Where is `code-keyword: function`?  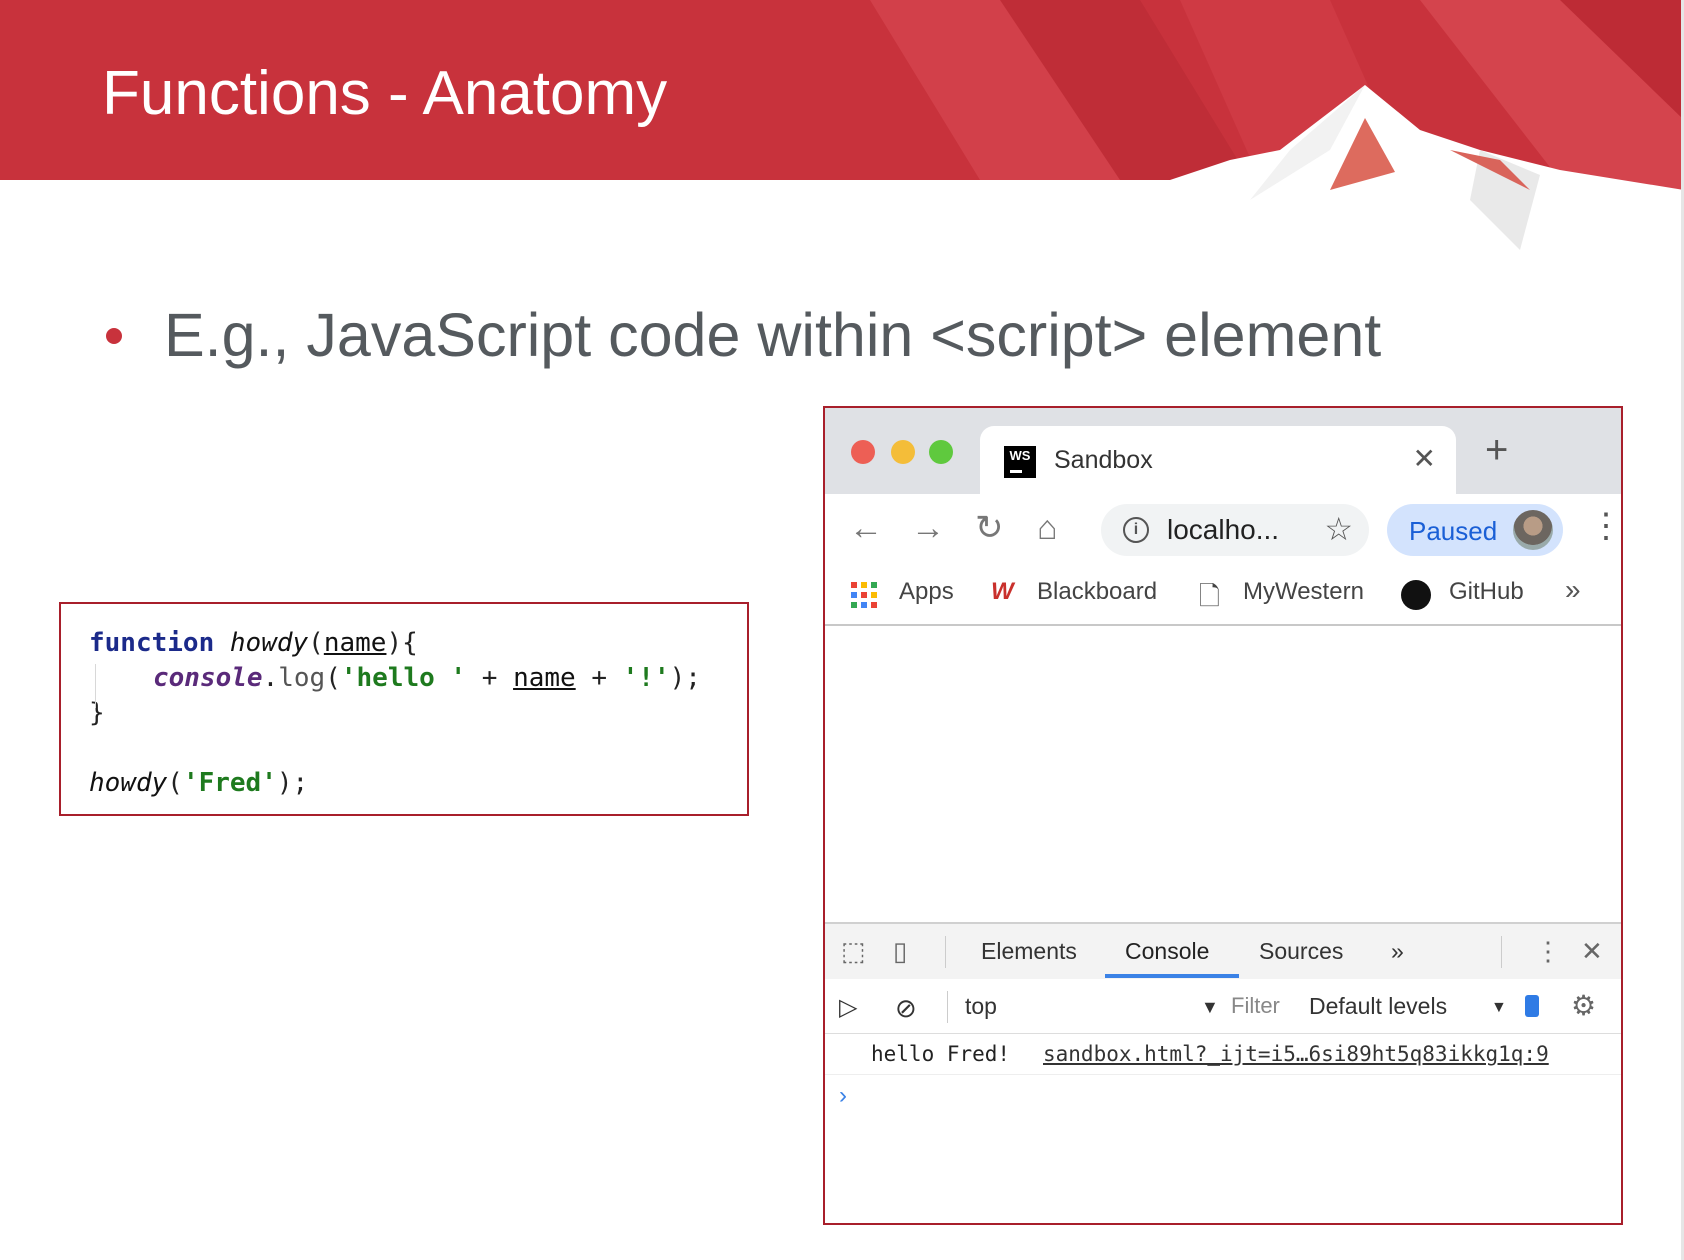
code-keyword: function is located at coordinates (152, 643).